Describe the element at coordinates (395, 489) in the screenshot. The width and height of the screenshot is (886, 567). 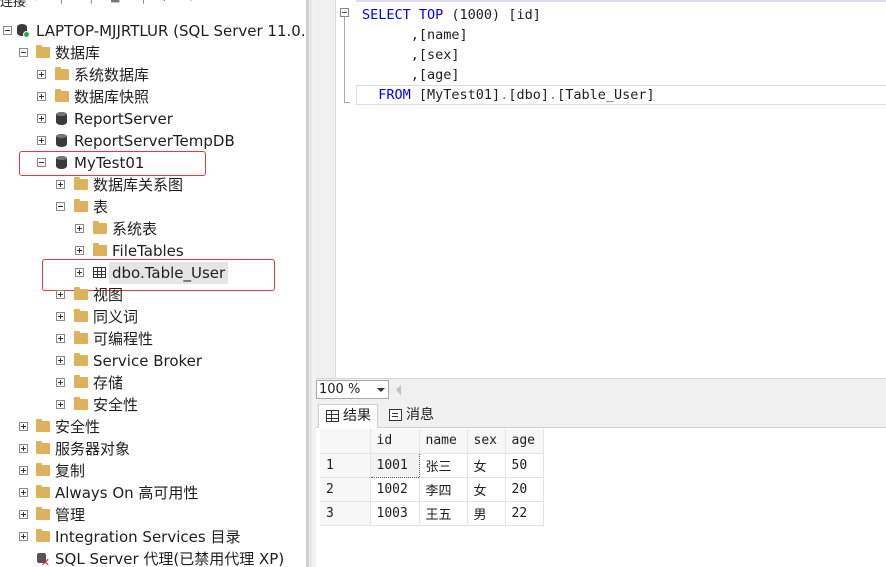
I see `grid-cell: 1002` at that location.